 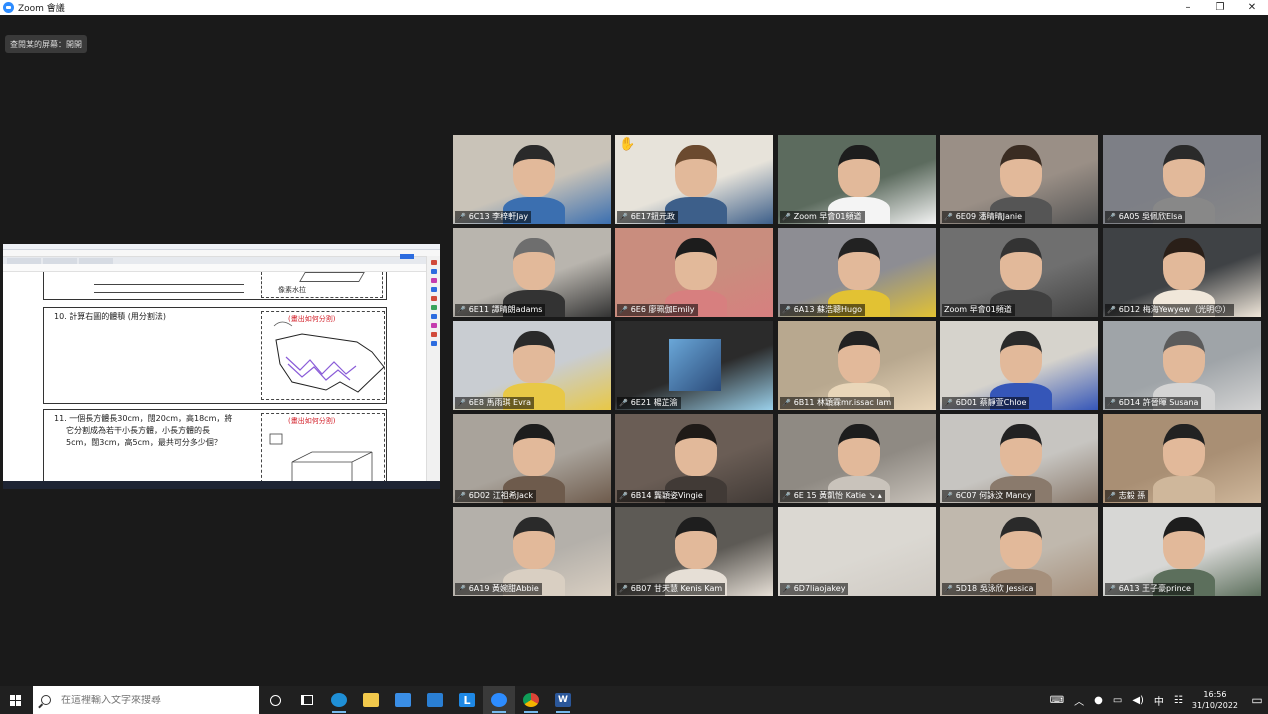 What do you see at coordinates (505, 309) in the screenshot?
I see `participant-name: 6E11 譚晴朗adams` at bounding box center [505, 309].